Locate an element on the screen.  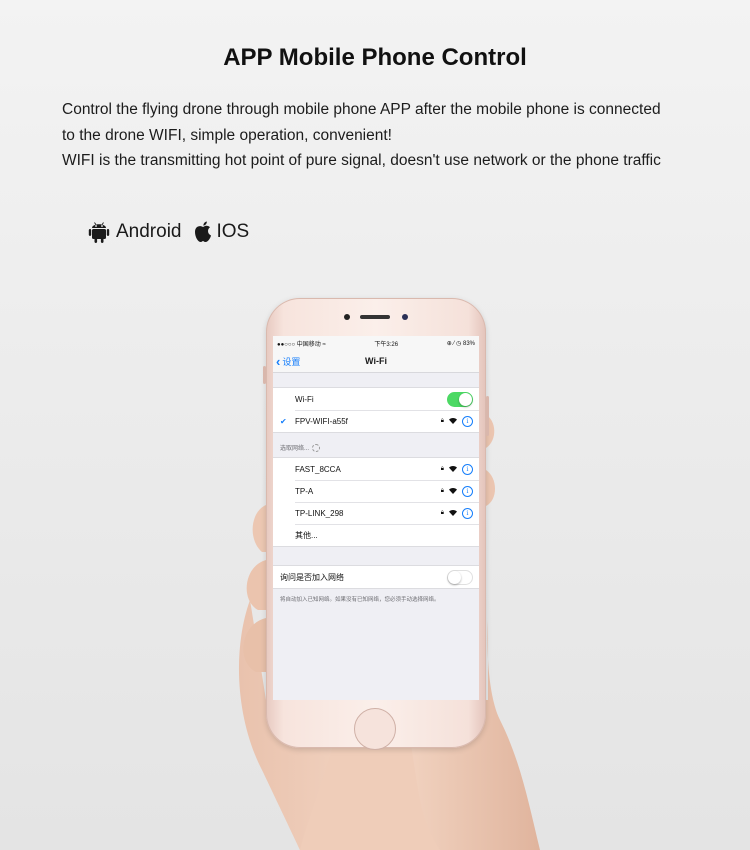
checkmark-icon: ✔ is located at coordinates (283, 421).